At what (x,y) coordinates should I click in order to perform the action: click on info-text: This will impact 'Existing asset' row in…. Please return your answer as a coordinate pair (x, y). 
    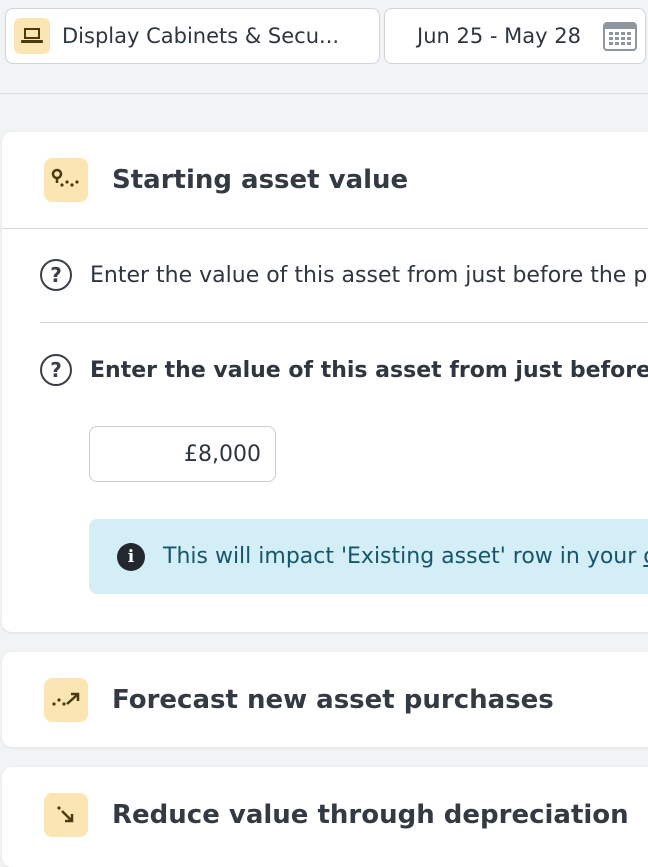
    Looking at the image, I should click on (405, 556).